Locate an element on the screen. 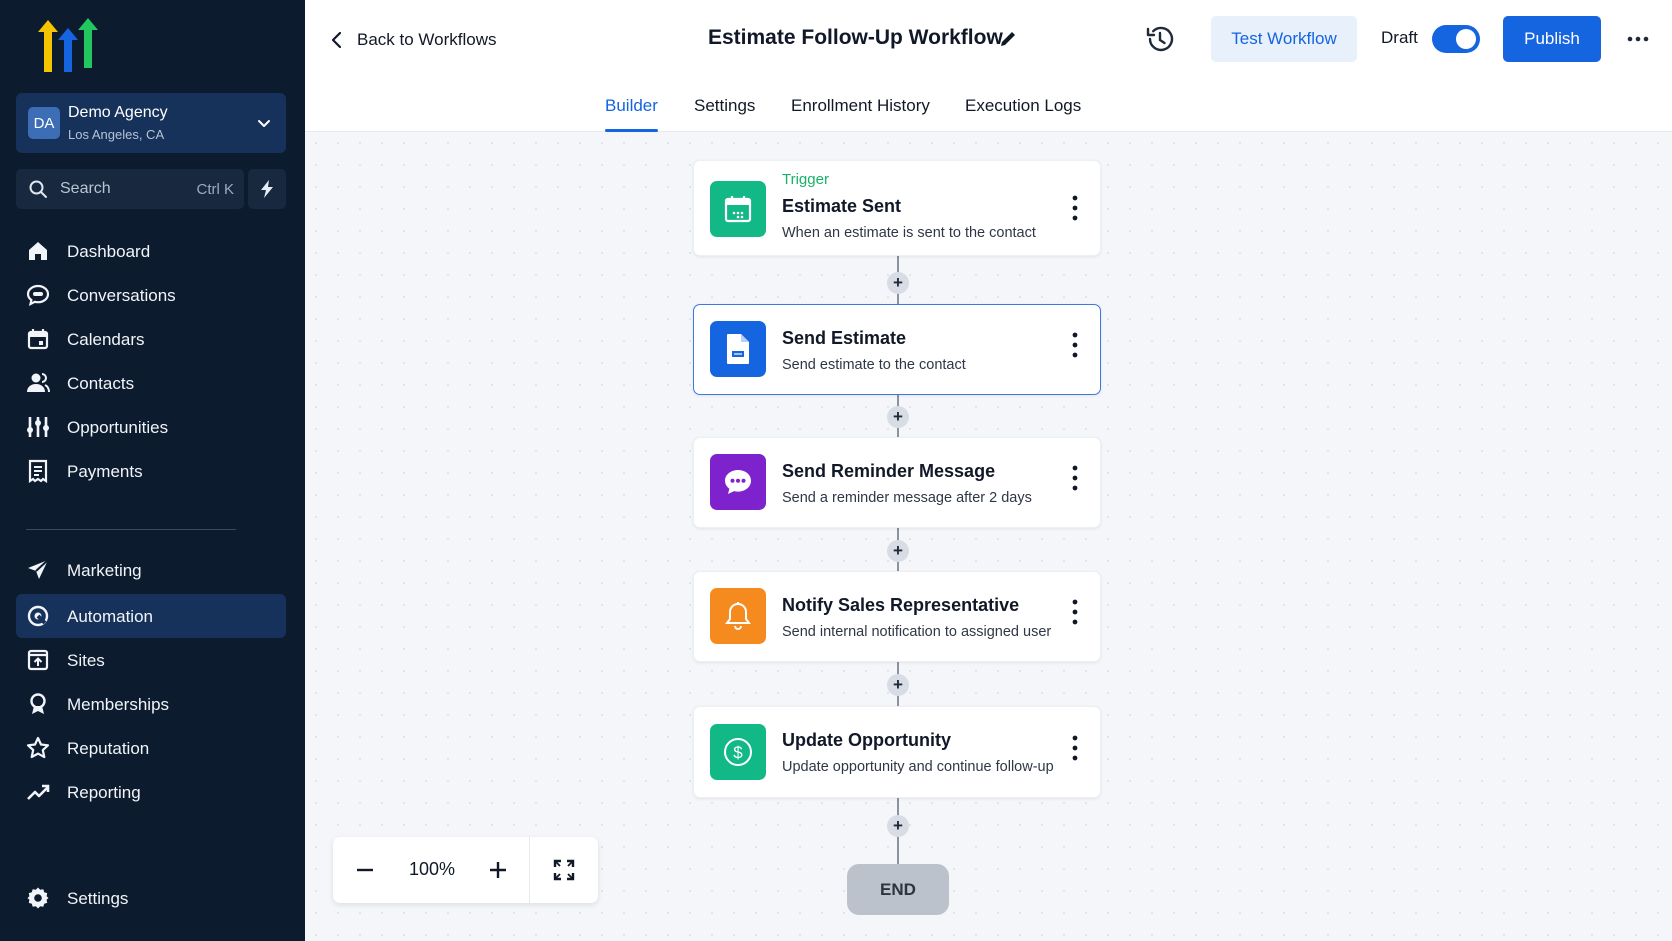 This screenshot has width=1672, height=941. step-icon-tile: $ is located at coordinates (738, 752).